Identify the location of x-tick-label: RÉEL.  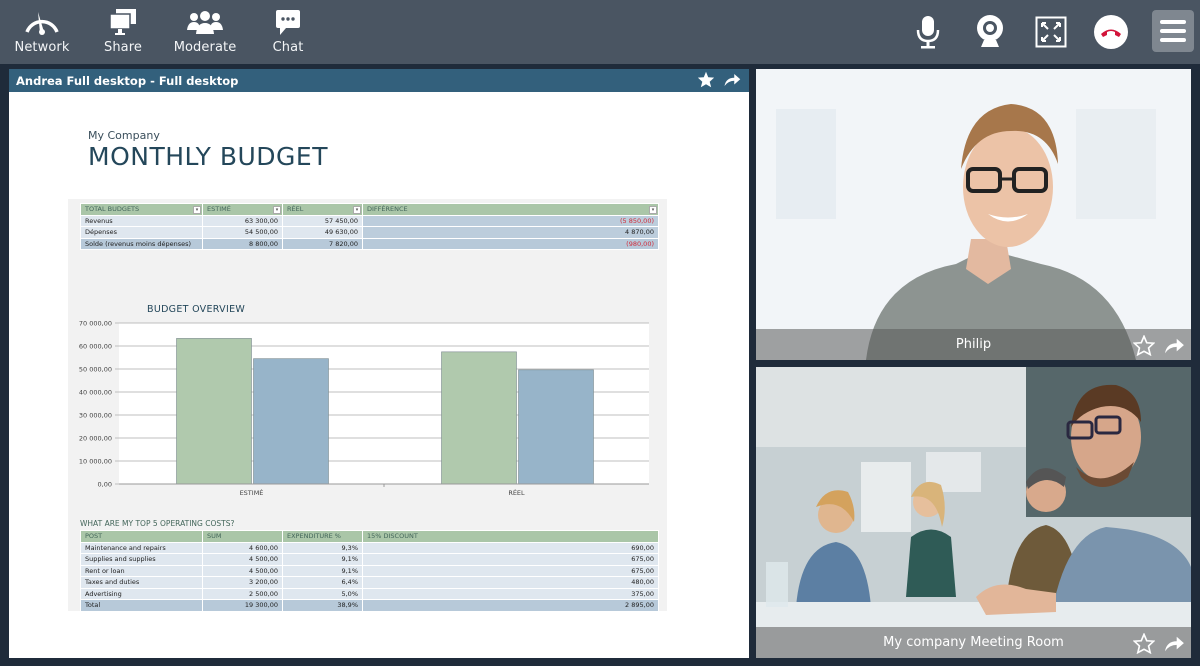
(516, 492).